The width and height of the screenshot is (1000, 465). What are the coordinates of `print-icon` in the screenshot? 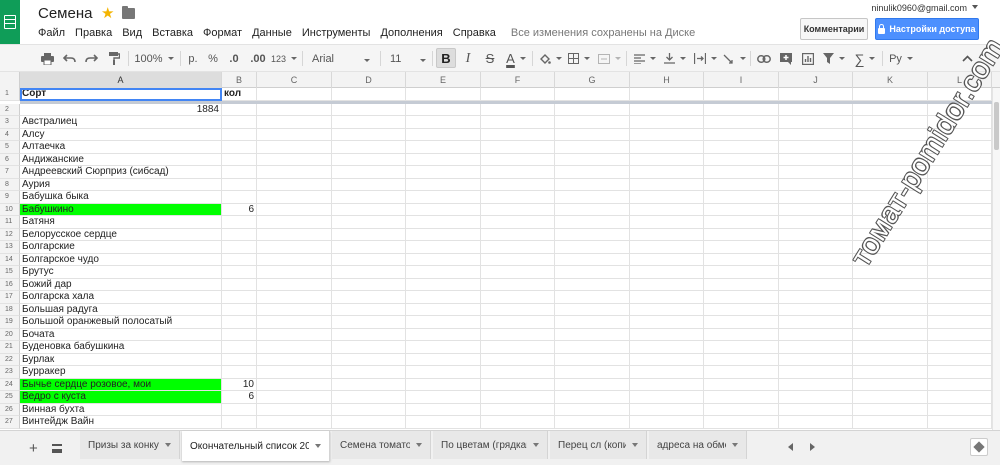 It's located at (47, 58).